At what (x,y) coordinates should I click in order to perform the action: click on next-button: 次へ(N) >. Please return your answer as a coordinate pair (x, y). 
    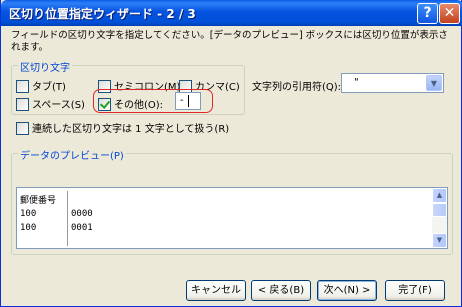
    Looking at the image, I should click on (347, 290).